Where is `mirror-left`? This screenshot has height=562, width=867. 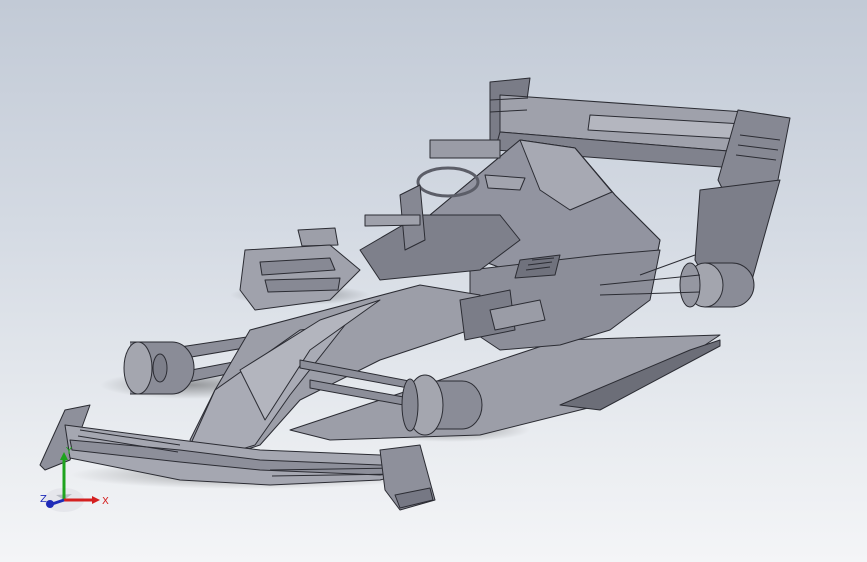
mirror-left is located at coordinates (318, 237).